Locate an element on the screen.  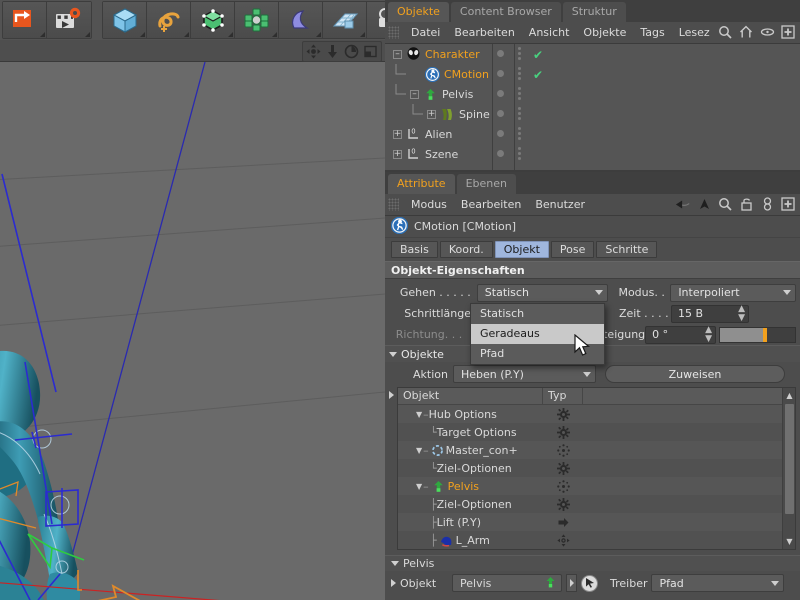
object-tree-row: CMotion ✔ is located at coordinates (592, 74).